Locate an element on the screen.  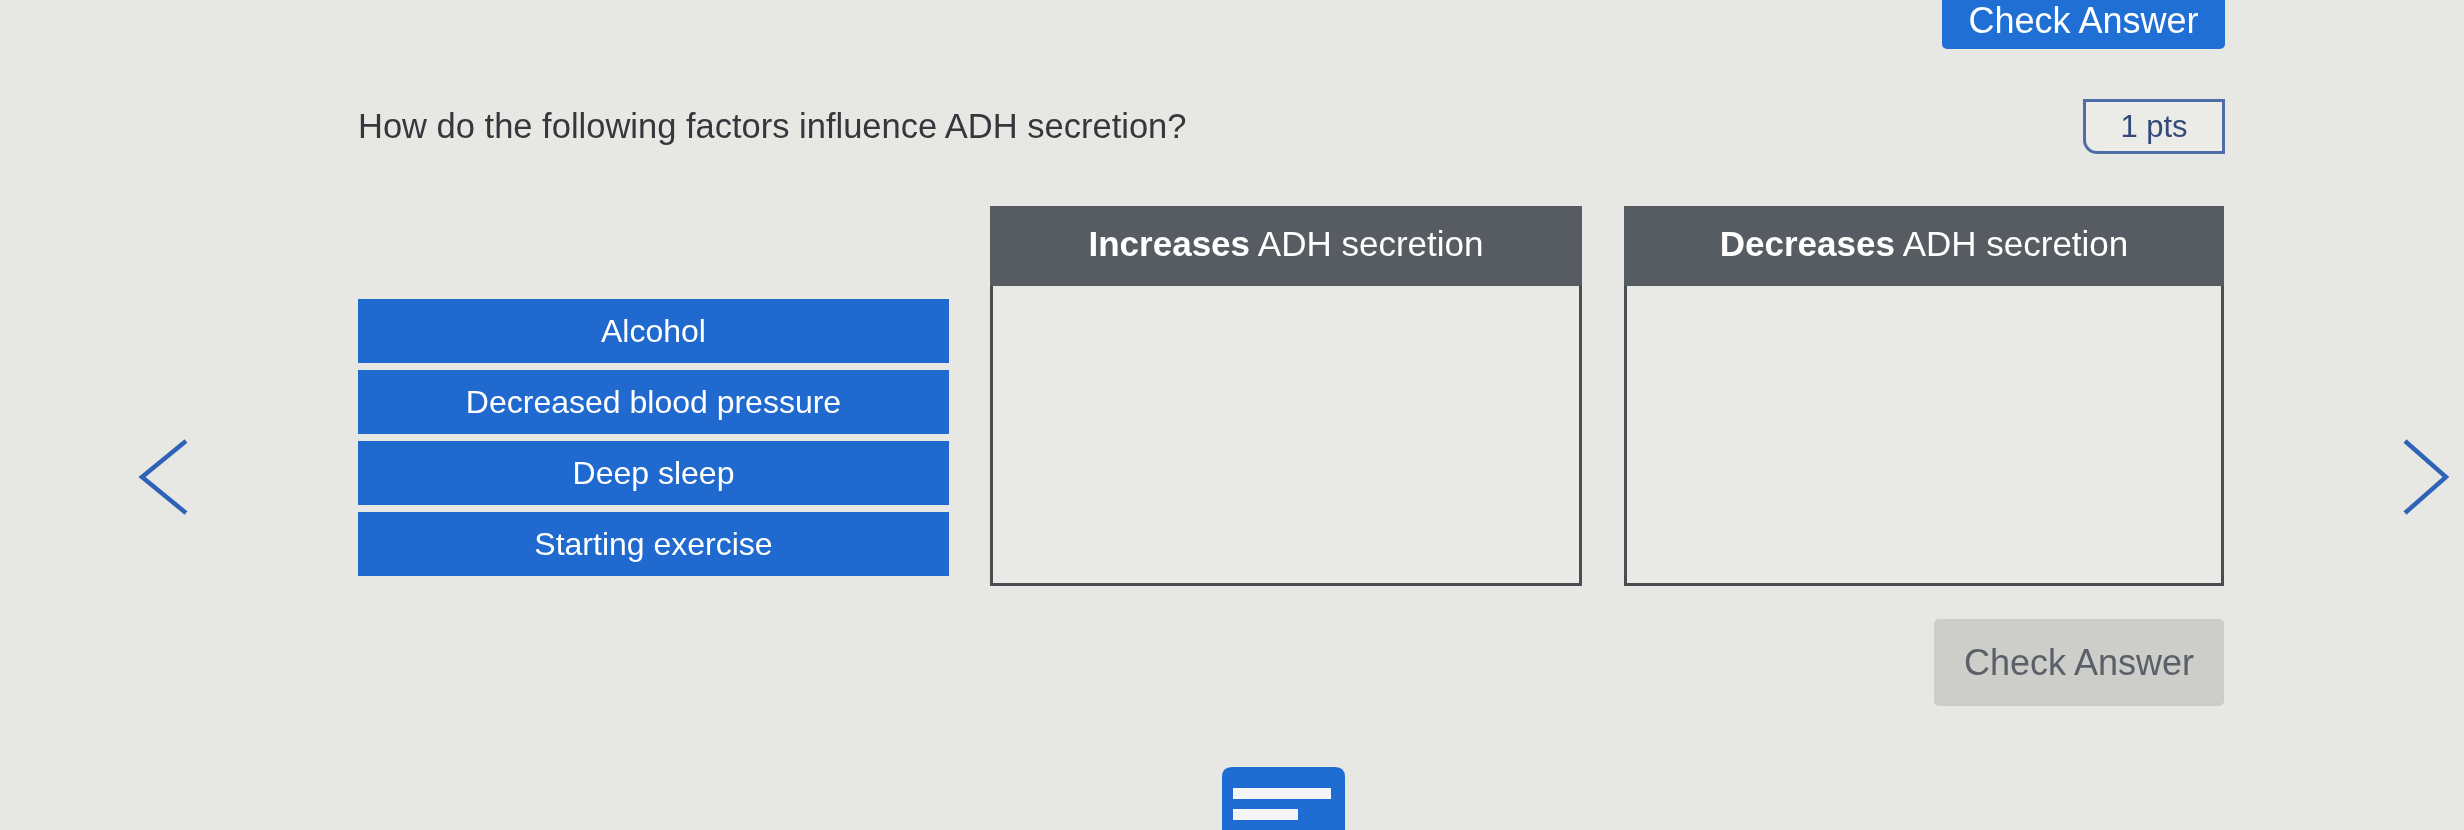
answer-tile: Deep sleep is located at coordinates (653, 473).